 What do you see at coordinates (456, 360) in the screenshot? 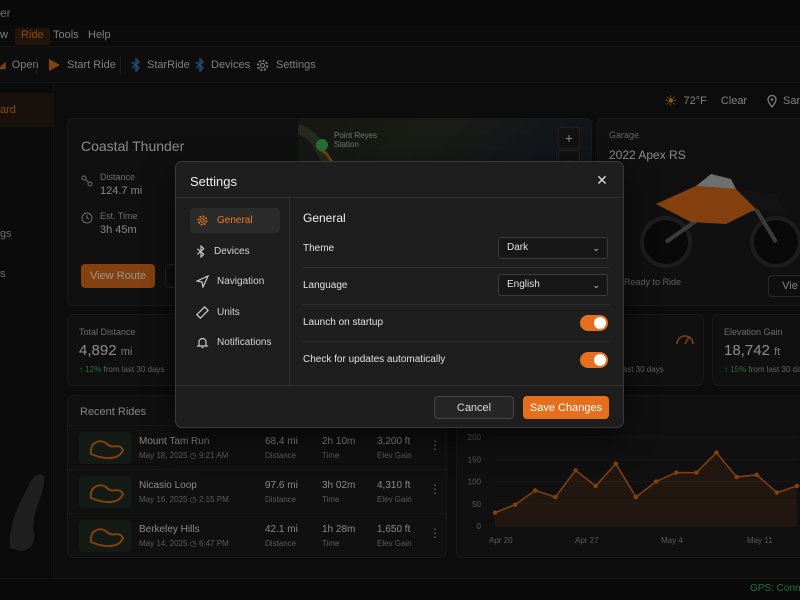
I see `updates-row: Check for updates automatically` at bounding box center [456, 360].